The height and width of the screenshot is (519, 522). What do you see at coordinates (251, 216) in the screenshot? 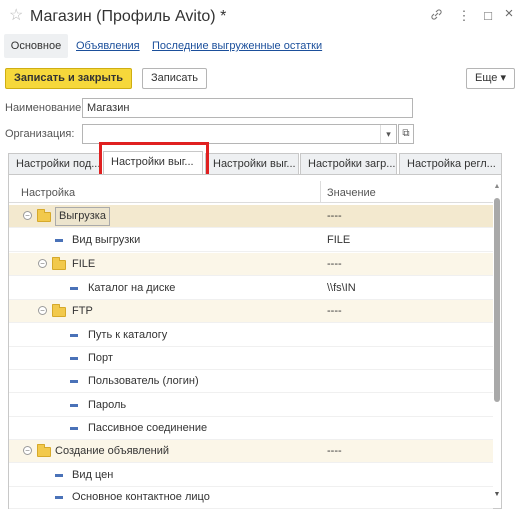
I see `table-row: − Выгрузка ----` at bounding box center [251, 216].